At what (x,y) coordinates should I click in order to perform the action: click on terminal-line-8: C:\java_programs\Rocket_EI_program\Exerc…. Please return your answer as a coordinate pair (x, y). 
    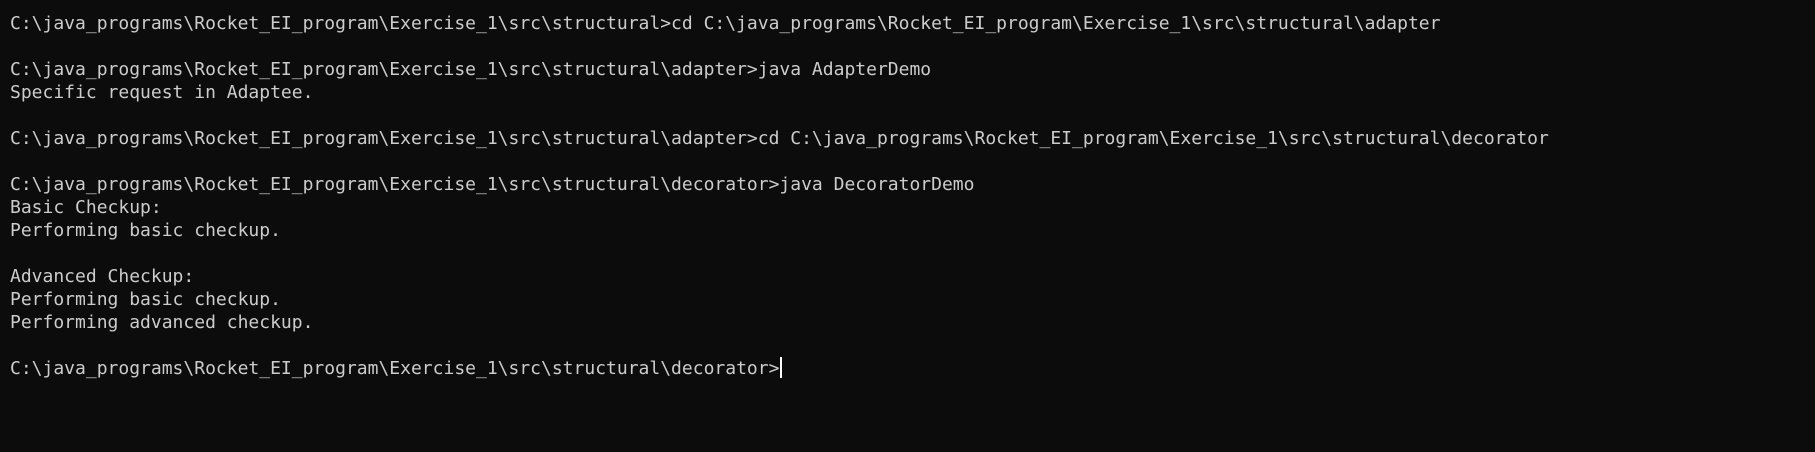
    Looking at the image, I should click on (492, 184).